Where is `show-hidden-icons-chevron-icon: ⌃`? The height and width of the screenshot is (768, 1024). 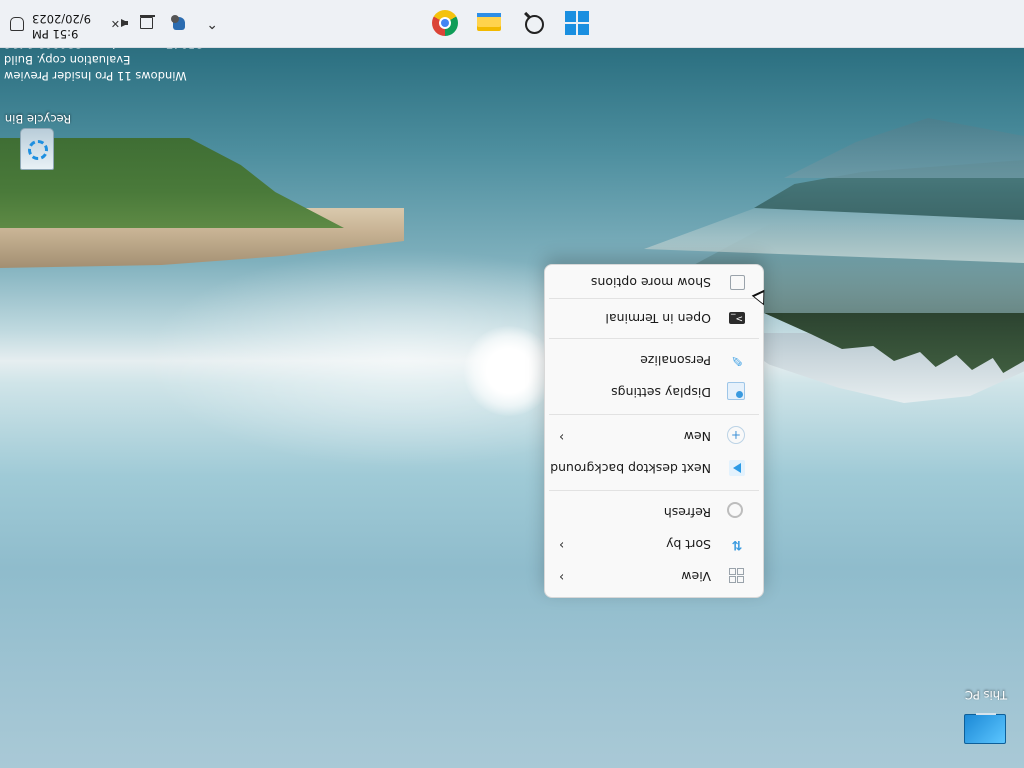
show-hidden-icons-chevron-icon: ⌃ is located at coordinates (212, 23).